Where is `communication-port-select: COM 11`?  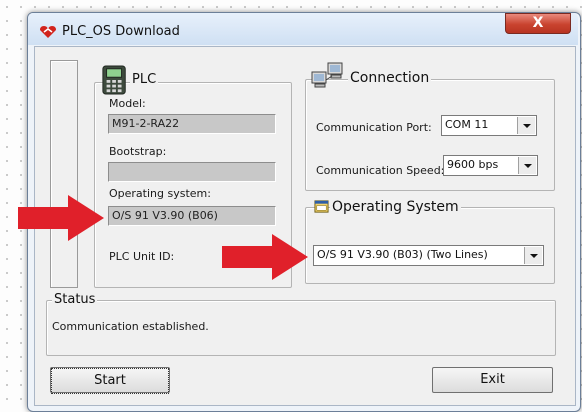
communication-port-select: COM 11 is located at coordinates (489, 125).